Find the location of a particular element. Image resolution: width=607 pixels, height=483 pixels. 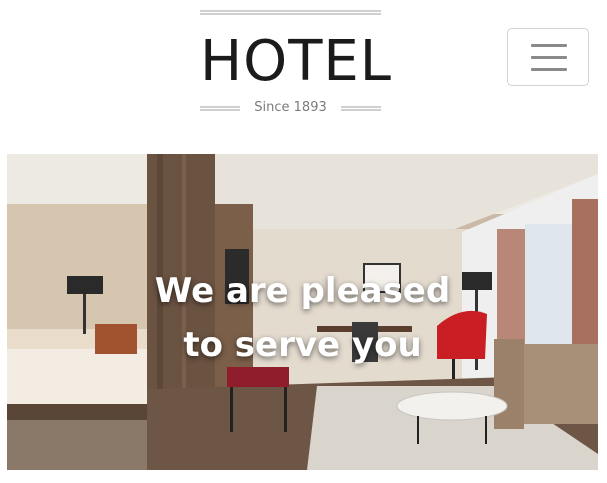

site-brand: HOTEL Since 1893 is located at coordinates (296, 63).